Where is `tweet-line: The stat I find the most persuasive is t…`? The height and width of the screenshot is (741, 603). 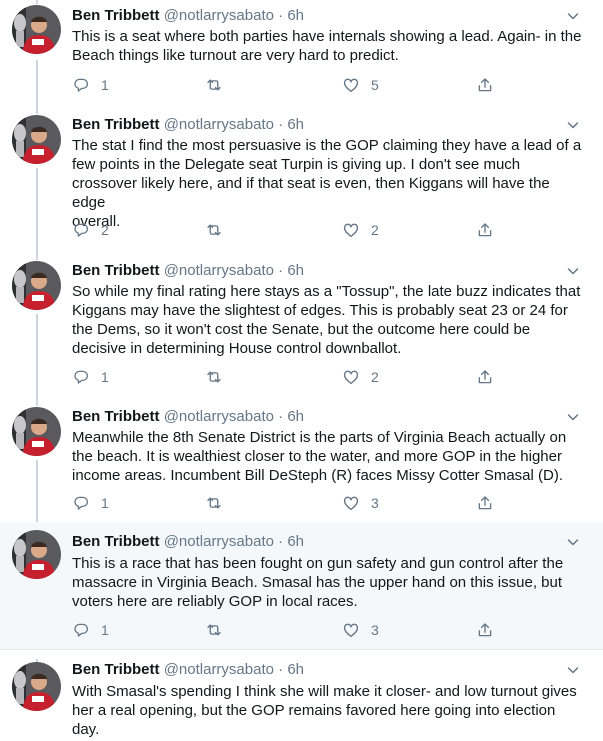
tweet-line: The stat I find the most persuasive is t… is located at coordinates (327, 145).